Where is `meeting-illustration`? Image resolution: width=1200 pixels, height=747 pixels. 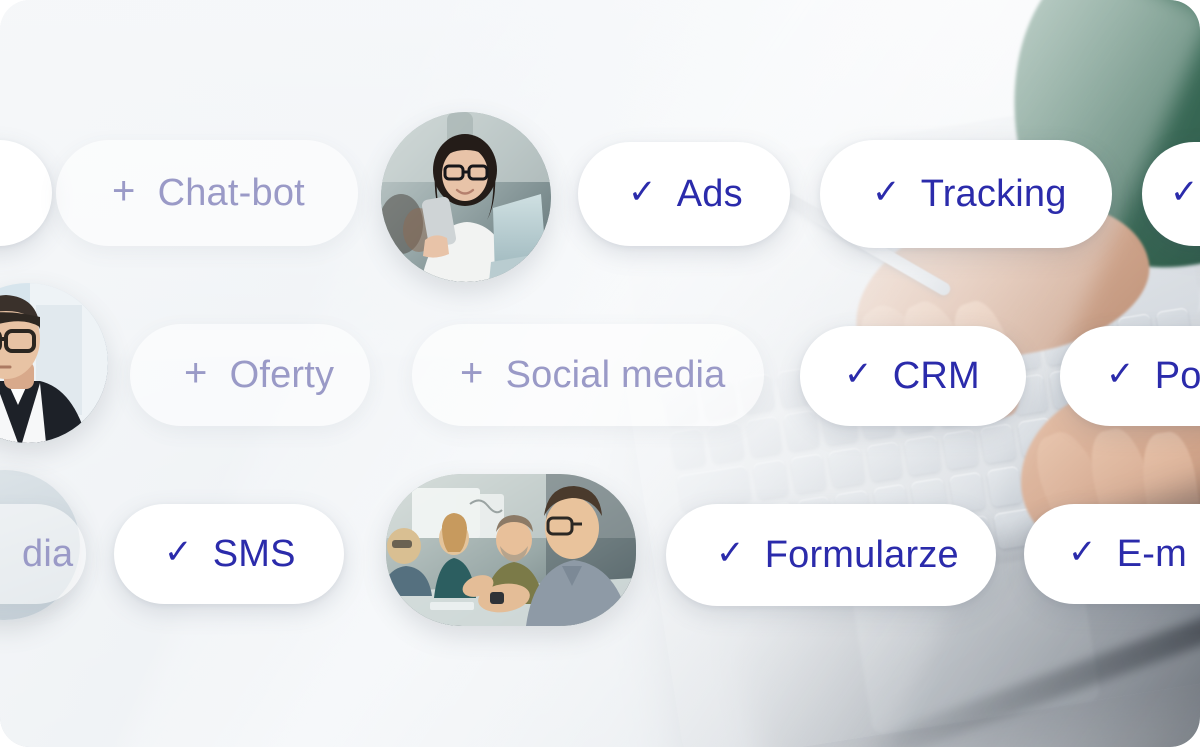 meeting-illustration is located at coordinates (511, 550).